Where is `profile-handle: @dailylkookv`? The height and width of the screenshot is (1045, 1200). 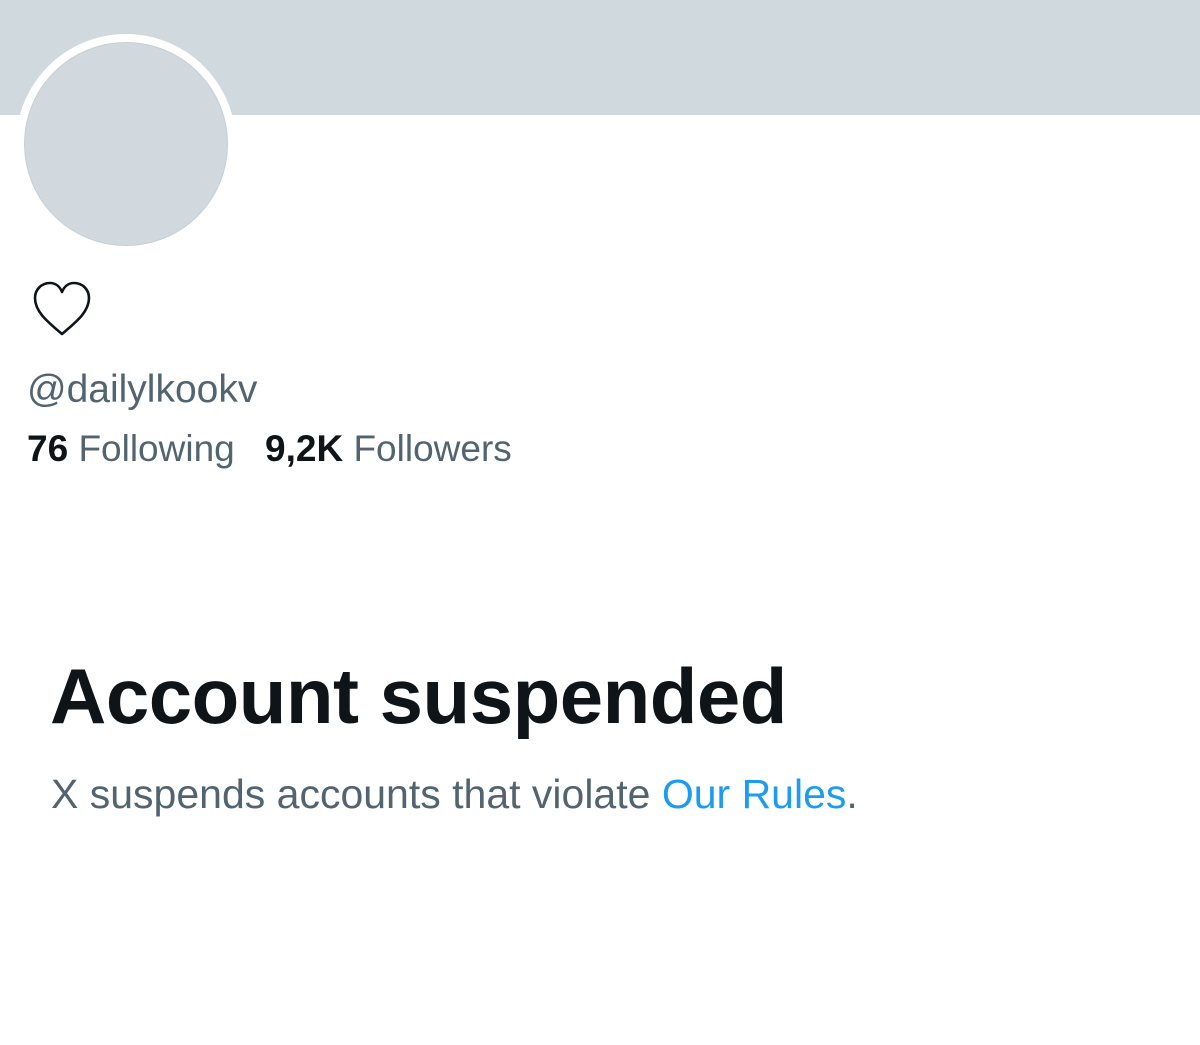 profile-handle: @dailylkookv is located at coordinates (142, 389).